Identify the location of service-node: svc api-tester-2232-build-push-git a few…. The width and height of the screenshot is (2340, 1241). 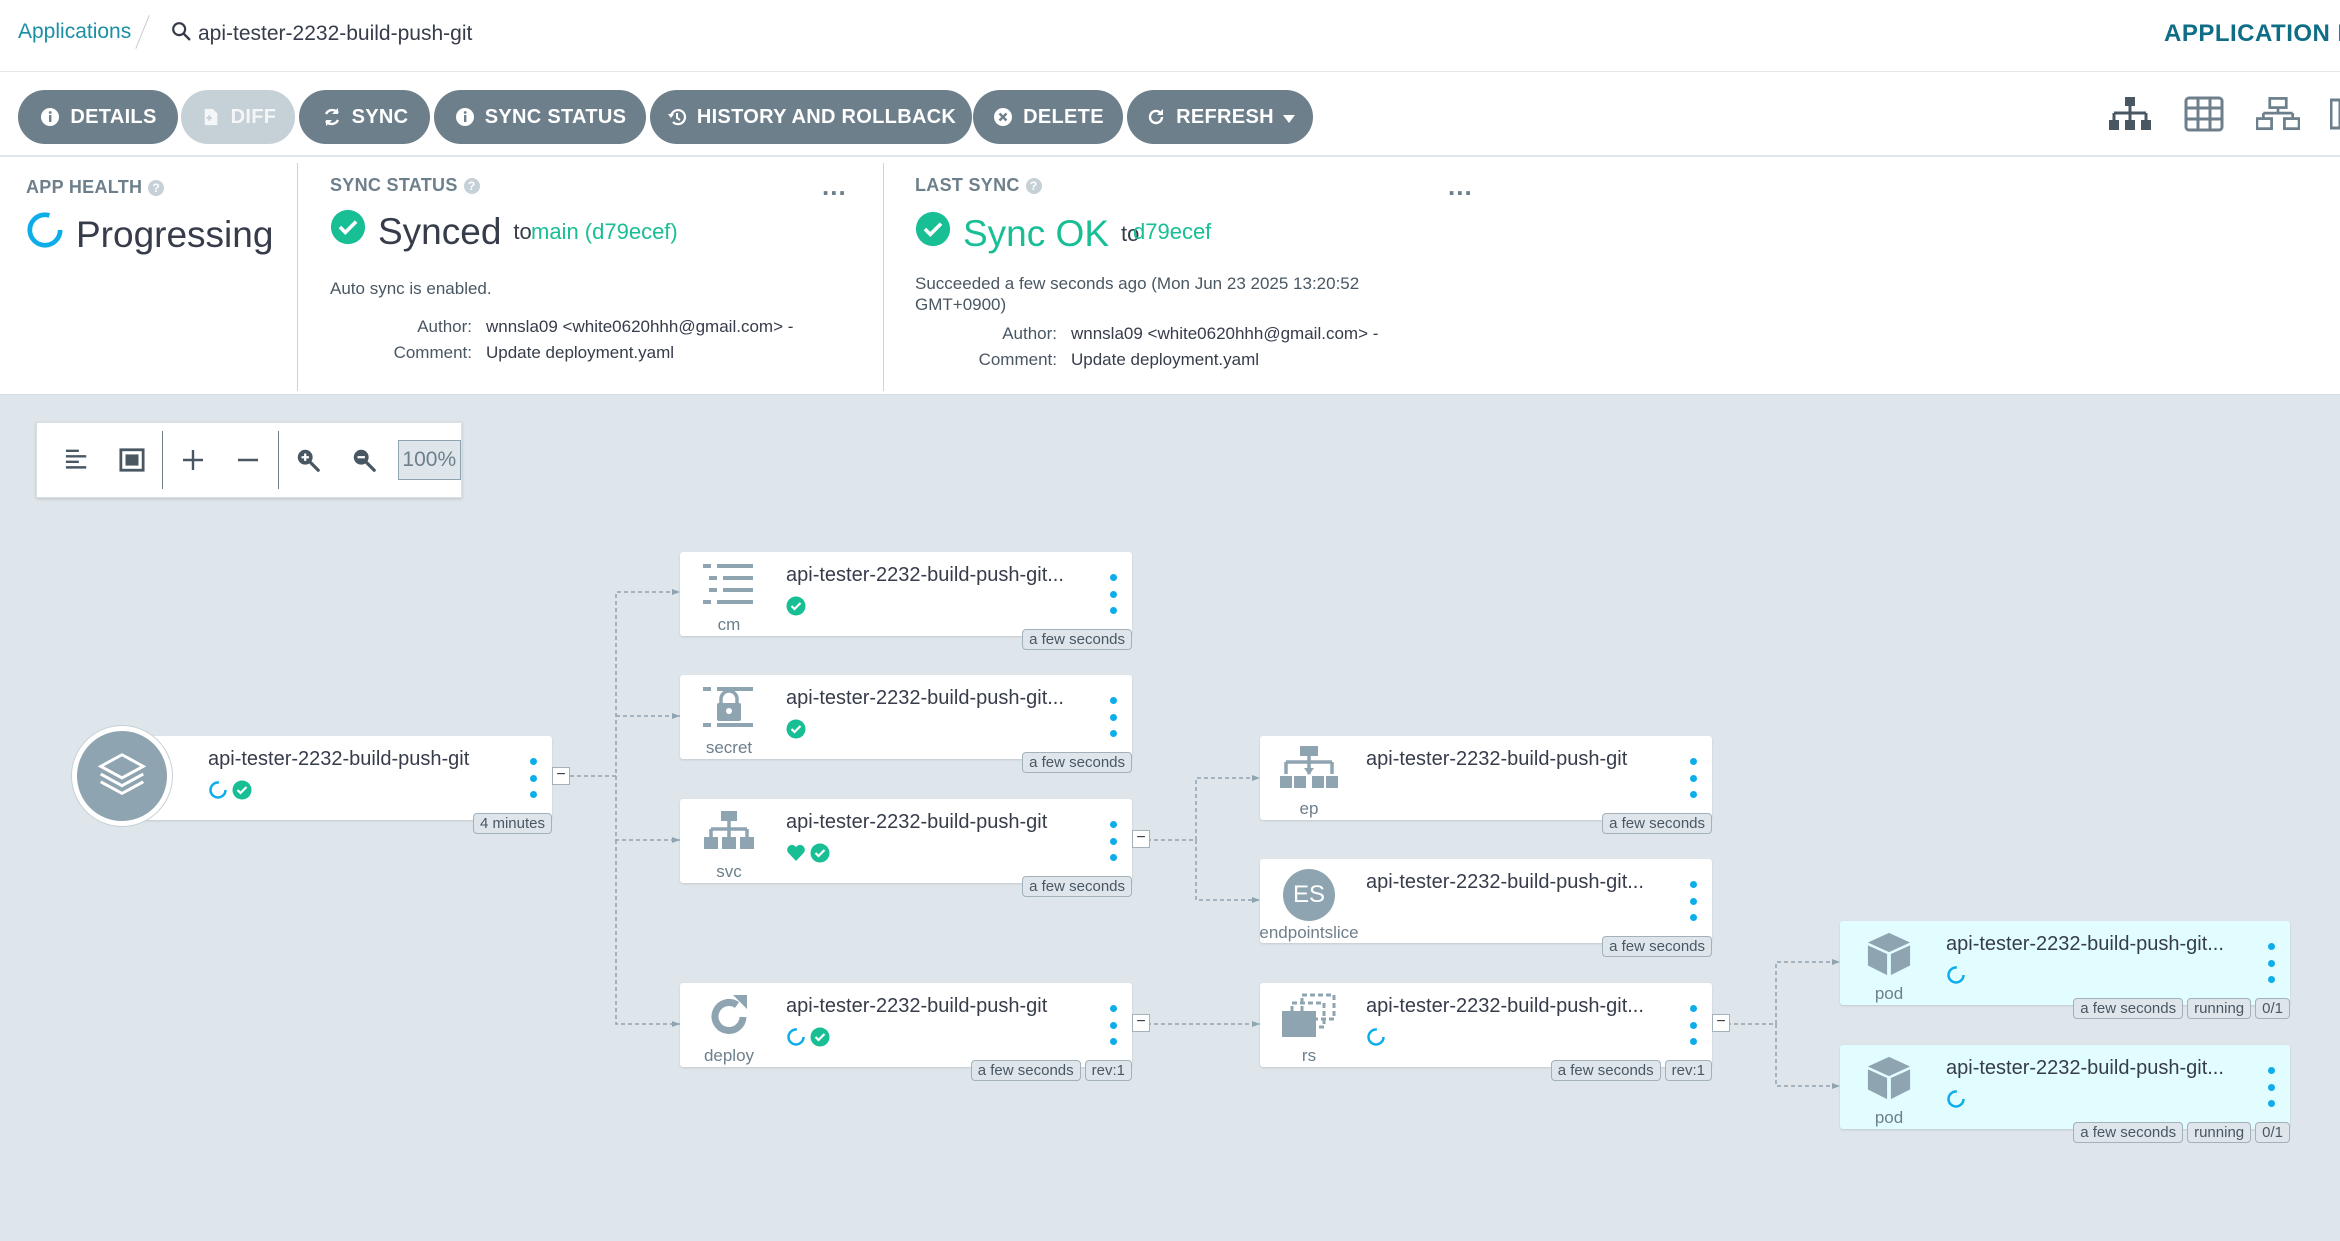
(906, 848).